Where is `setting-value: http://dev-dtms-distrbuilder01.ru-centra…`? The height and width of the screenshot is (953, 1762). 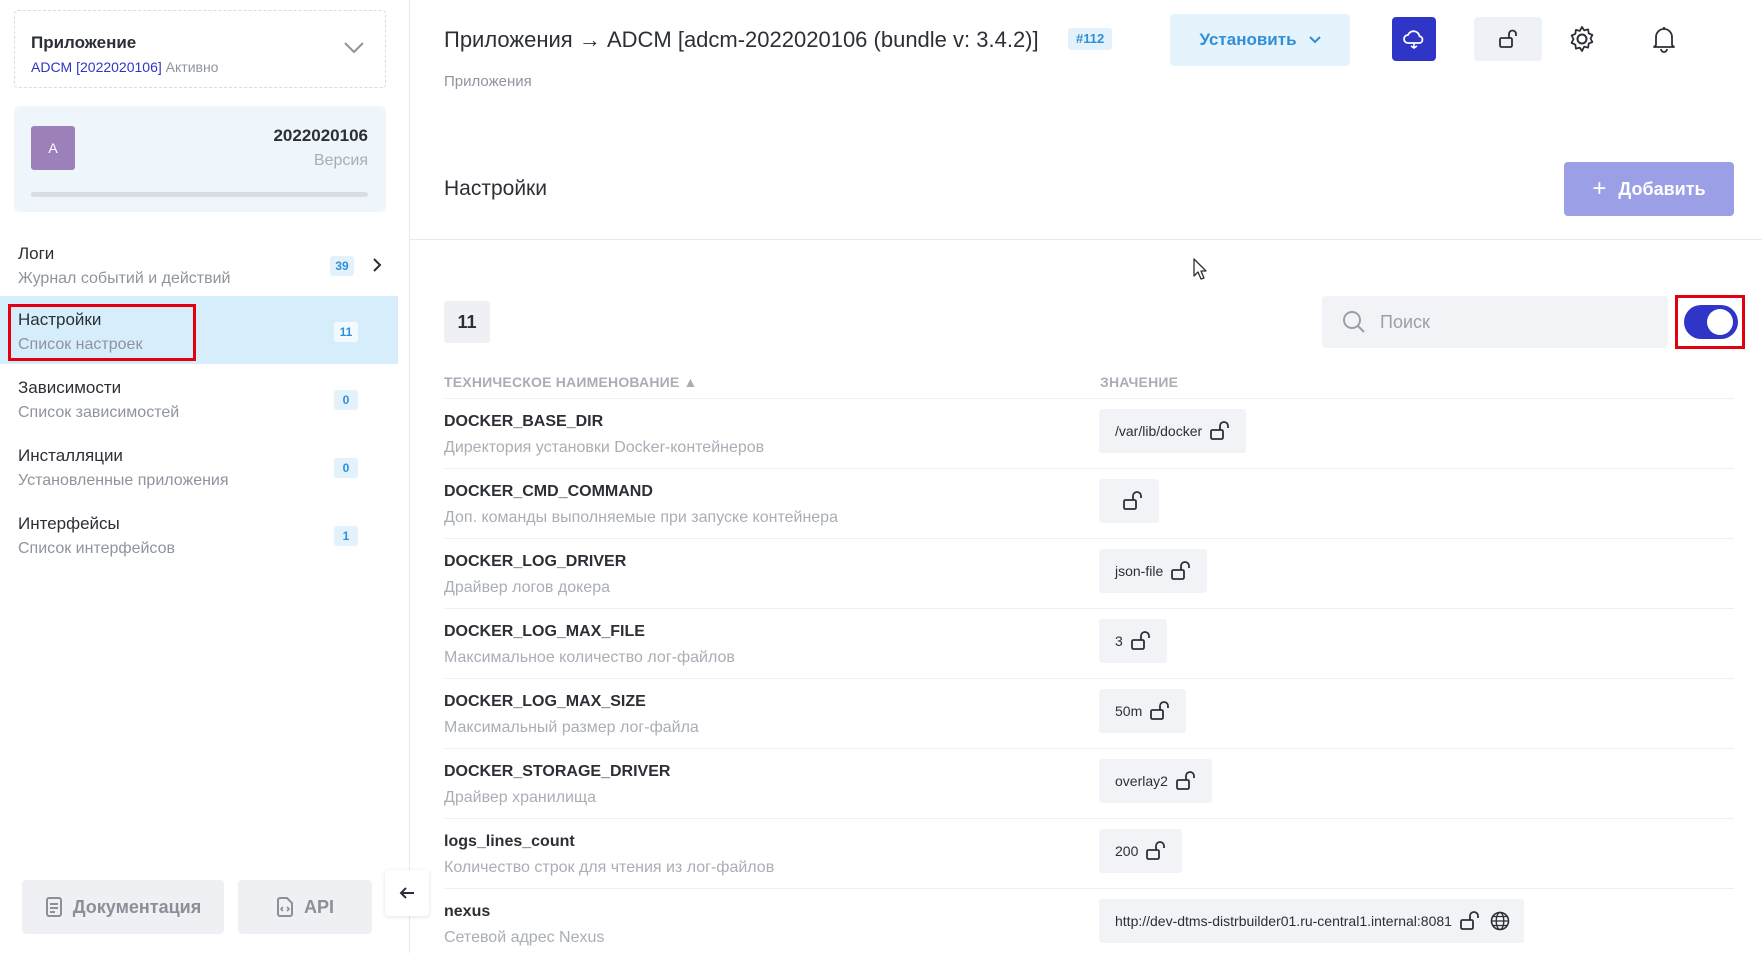 setting-value: http://dev-dtms-distrbuilder01.ru-centra… is located at coordinates (1311, 921).